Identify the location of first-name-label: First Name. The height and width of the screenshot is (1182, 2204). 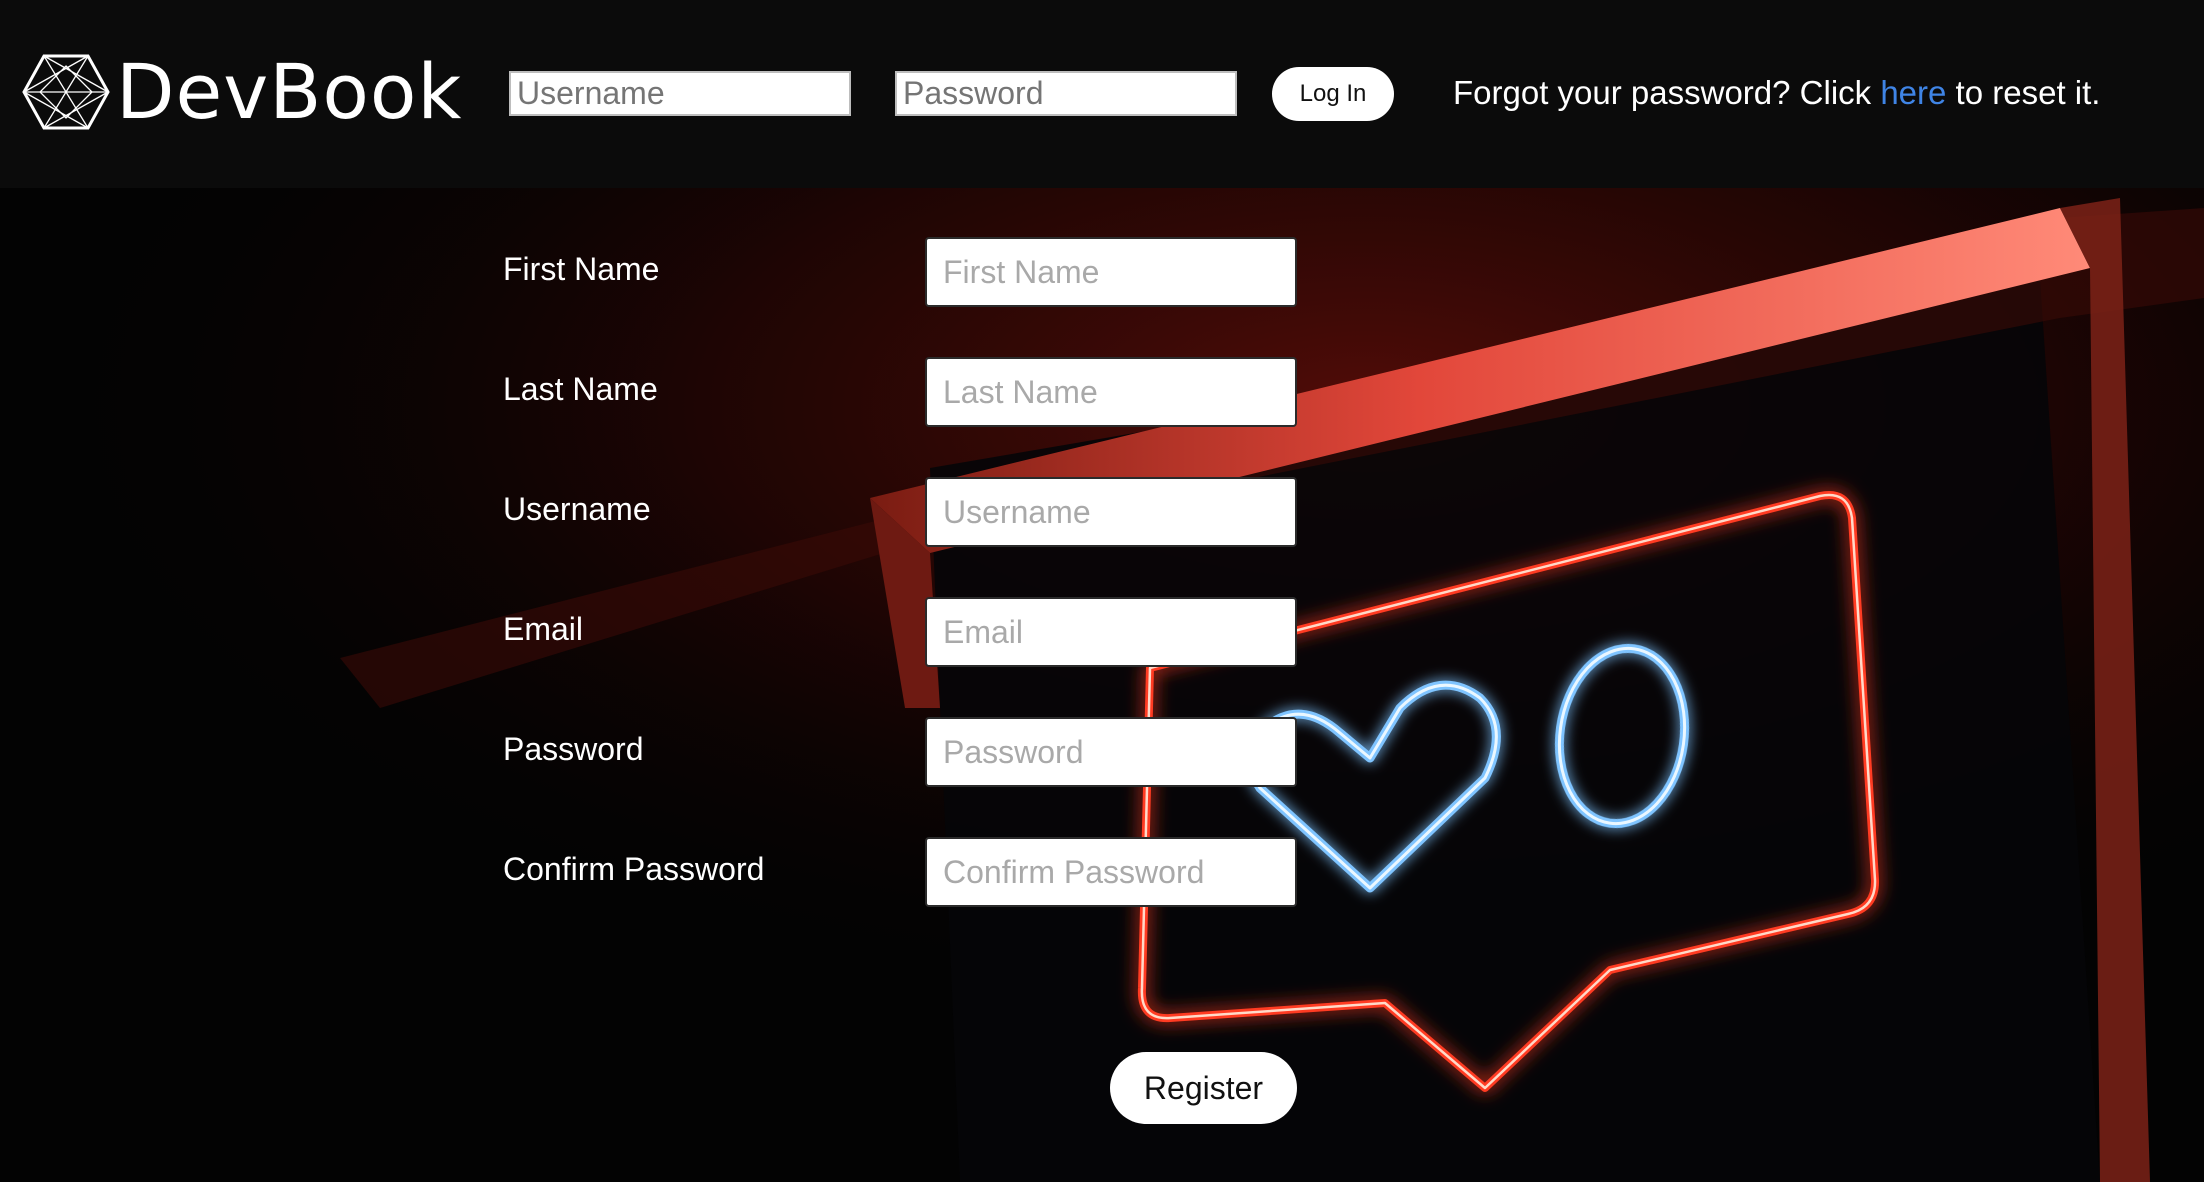
(581, 269).